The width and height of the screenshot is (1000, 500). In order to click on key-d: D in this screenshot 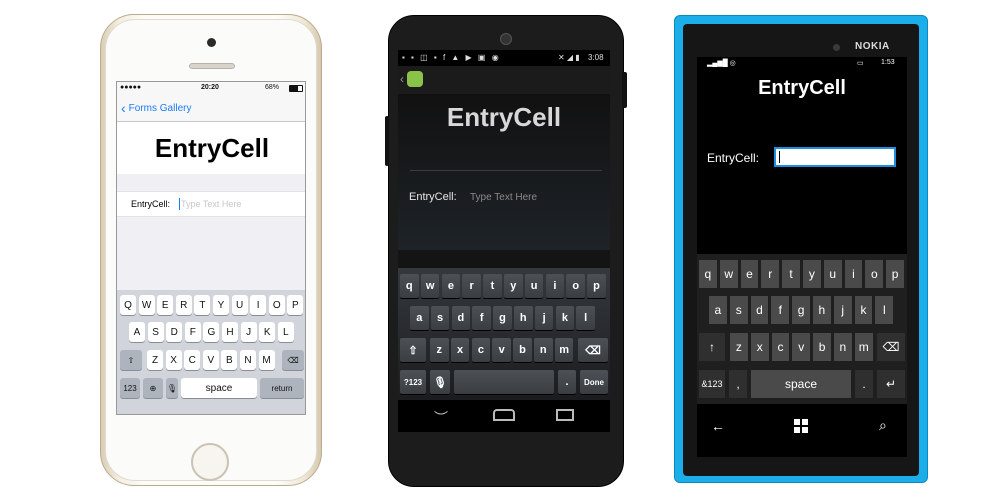, I will do `click(174, 332)`.